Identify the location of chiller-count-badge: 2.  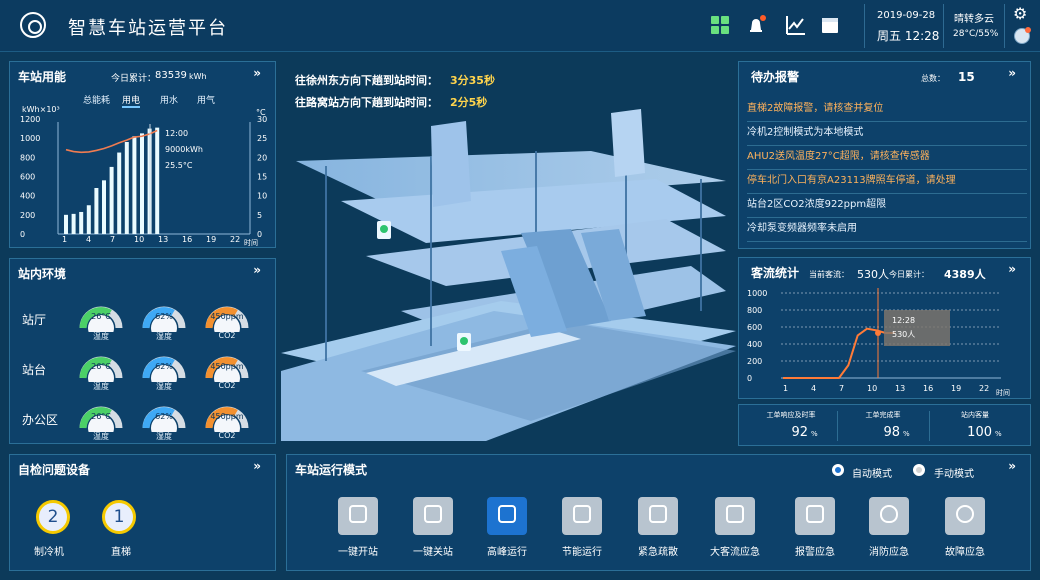
(53, 517).